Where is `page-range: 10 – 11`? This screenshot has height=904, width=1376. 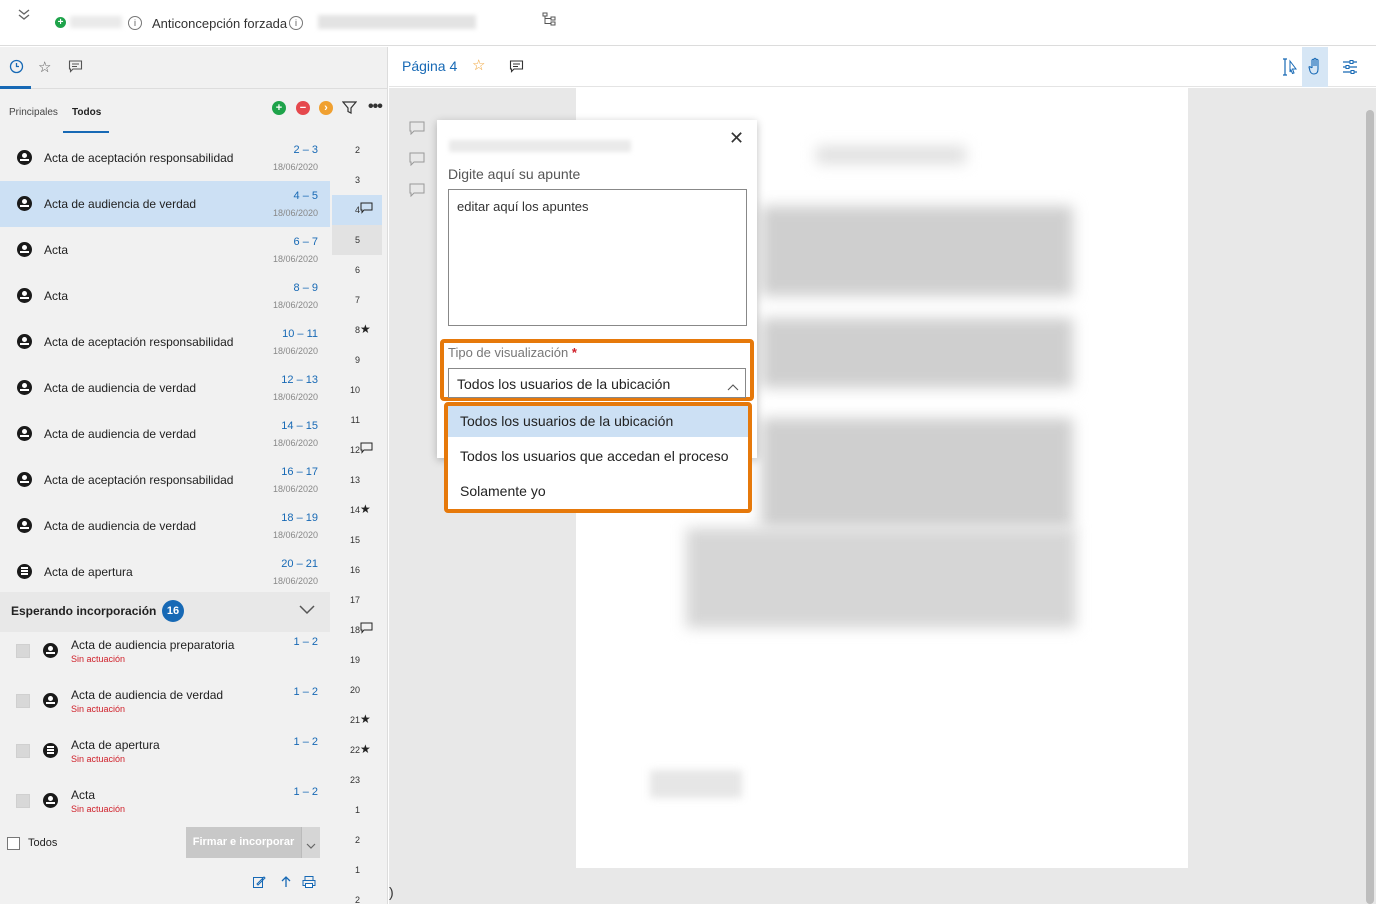 page-range: 10 – 11 is located at coordinates (300, 334).